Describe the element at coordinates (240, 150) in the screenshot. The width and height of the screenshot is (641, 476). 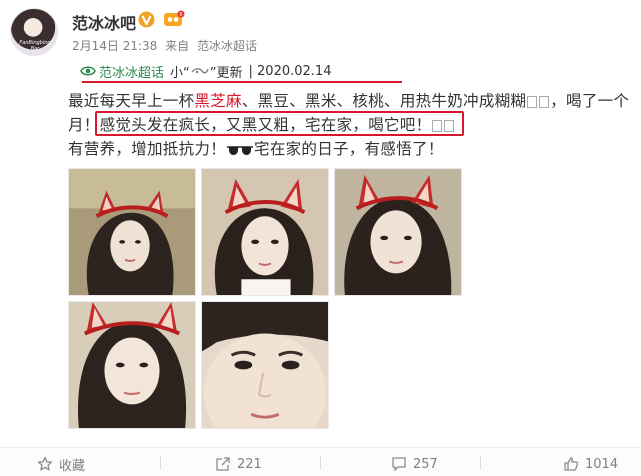
I see `sunglasses-emoji-icon` at that location.